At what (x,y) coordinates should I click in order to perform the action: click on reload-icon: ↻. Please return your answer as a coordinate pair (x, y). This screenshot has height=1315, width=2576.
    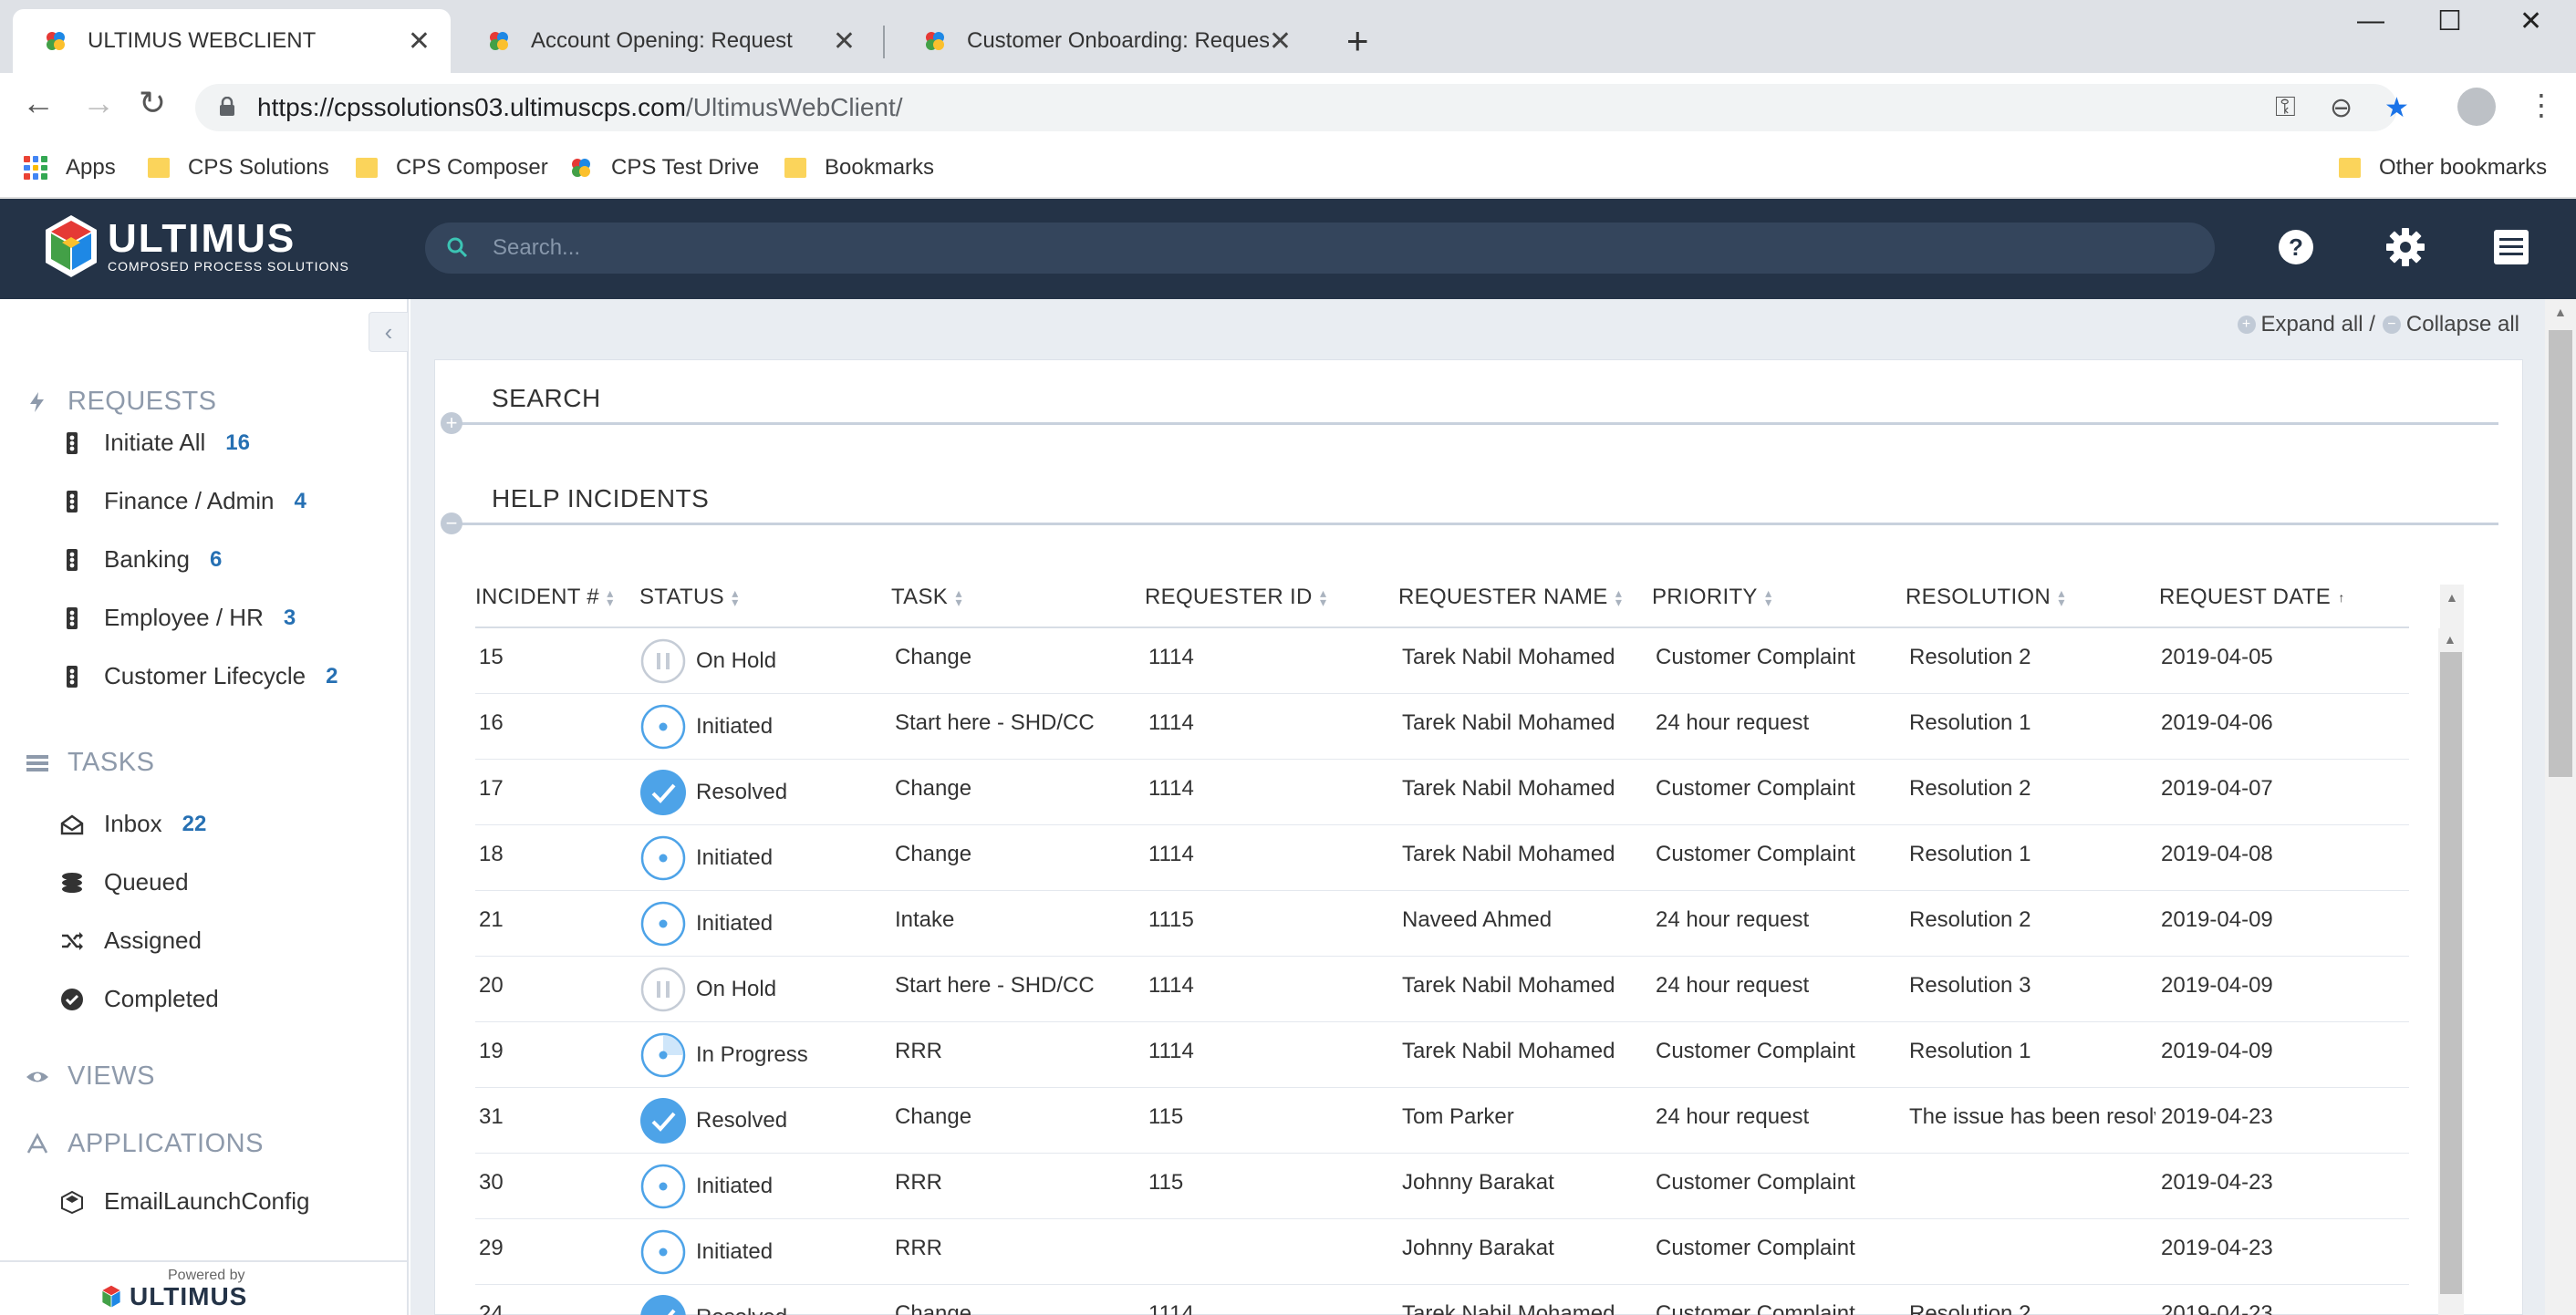
    Looking at the image, I should click on (152, 103).